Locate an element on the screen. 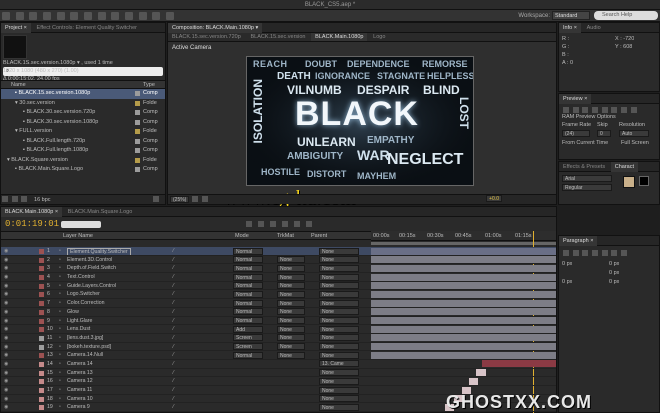  timeline-layer-row: ◉ 12 ▫ [bokeh.texture.psd] ⁄ Screen None None is located at coordinates (278, 347).